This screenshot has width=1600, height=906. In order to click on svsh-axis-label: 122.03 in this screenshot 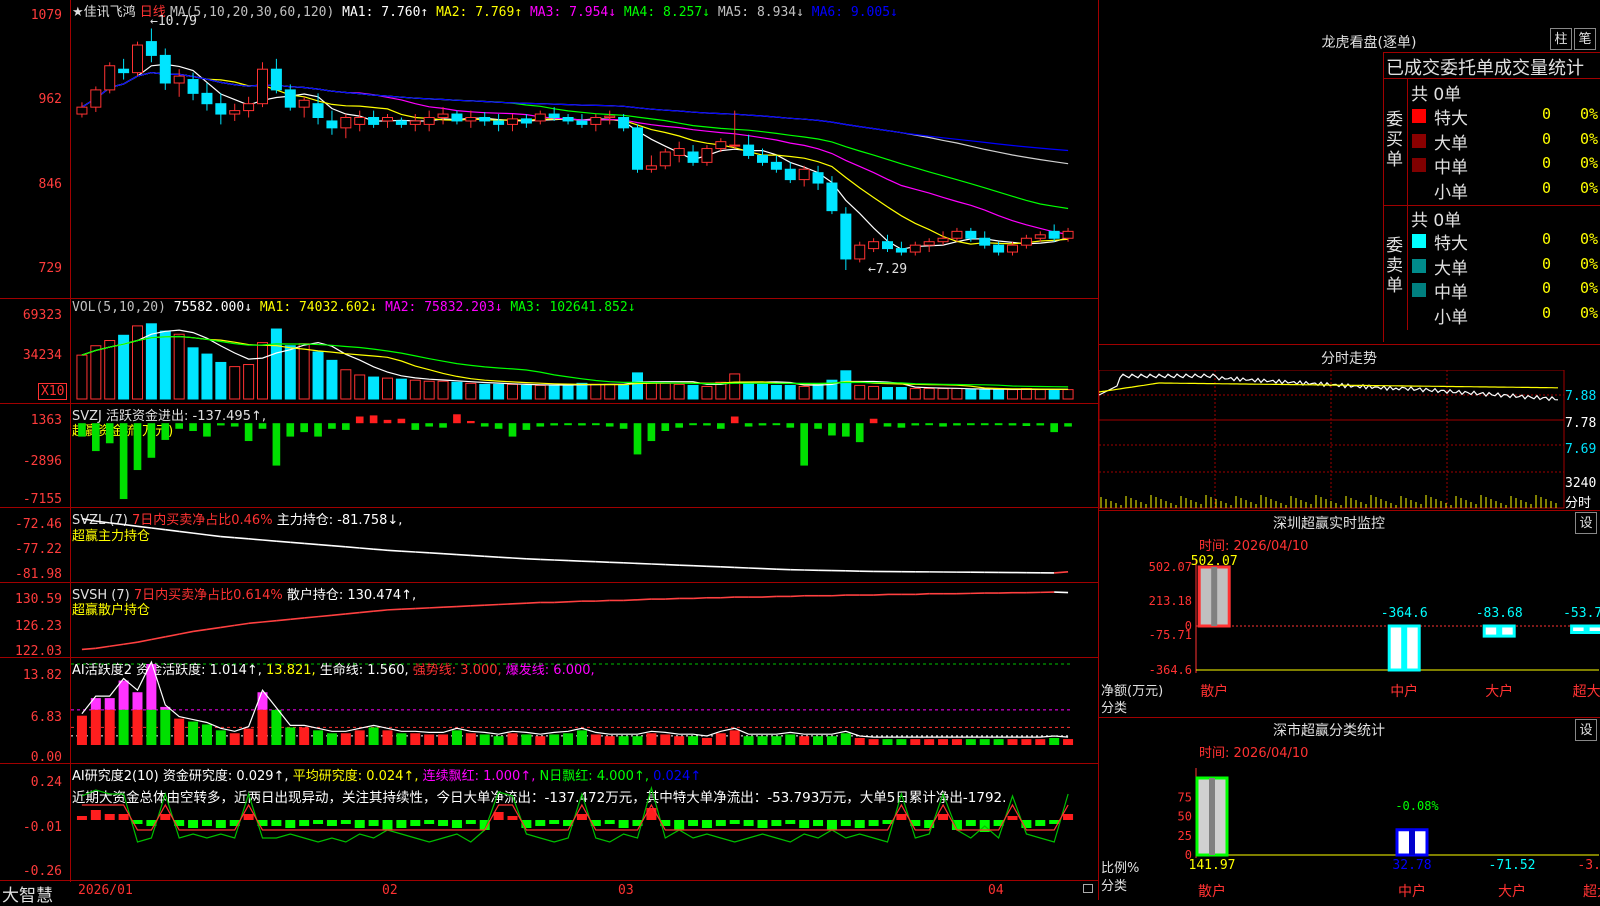, I will do `click(33, 651)`.